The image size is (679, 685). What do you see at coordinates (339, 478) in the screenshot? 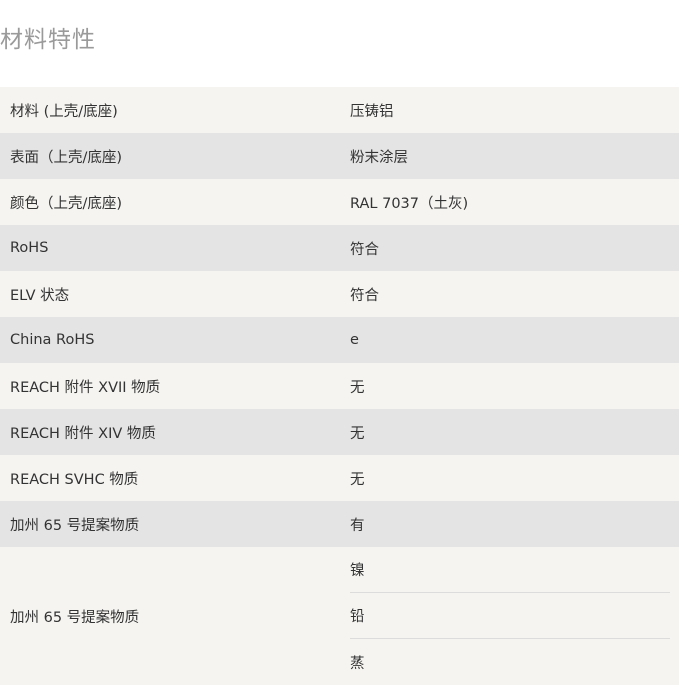
I see `table-row: REACH SVHC 物质 无` at bounding box center [339, 478].